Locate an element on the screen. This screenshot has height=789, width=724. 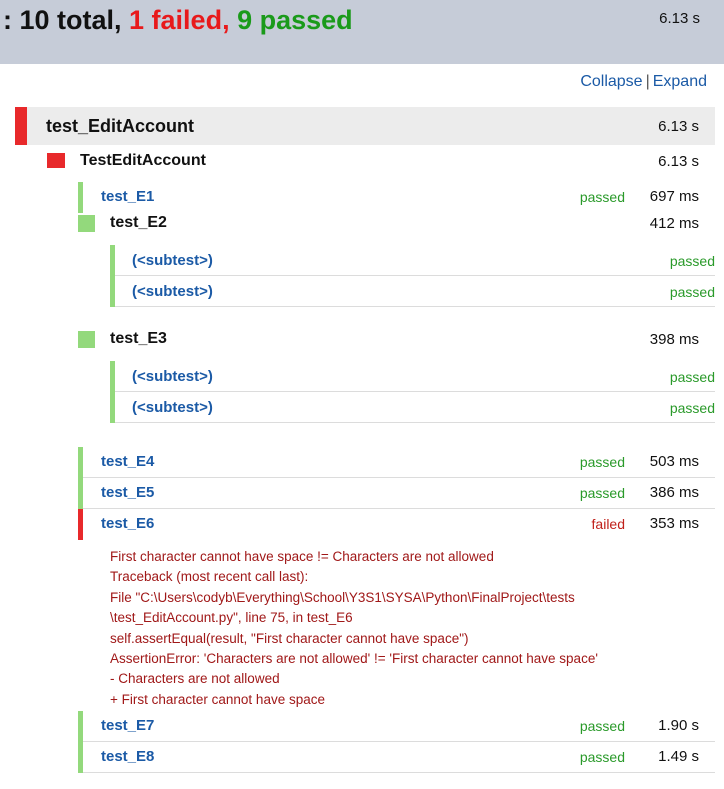
test-group-time: 412 ms is located at coordinates (674, 223).